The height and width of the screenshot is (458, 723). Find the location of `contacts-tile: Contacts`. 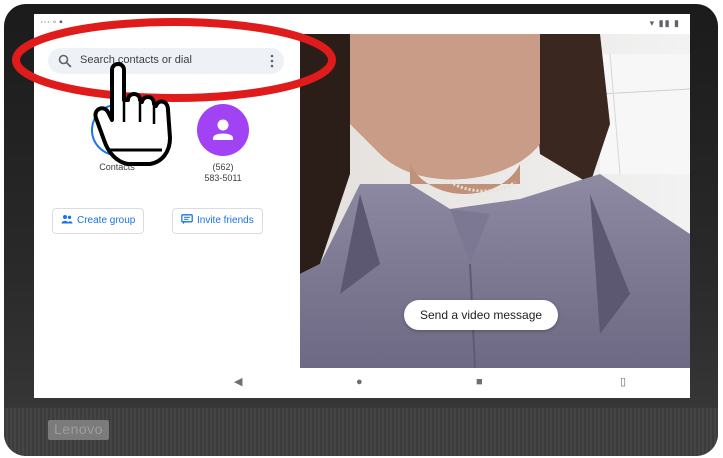

contacts-tile: Contacts is located at coordinates (117, 138).